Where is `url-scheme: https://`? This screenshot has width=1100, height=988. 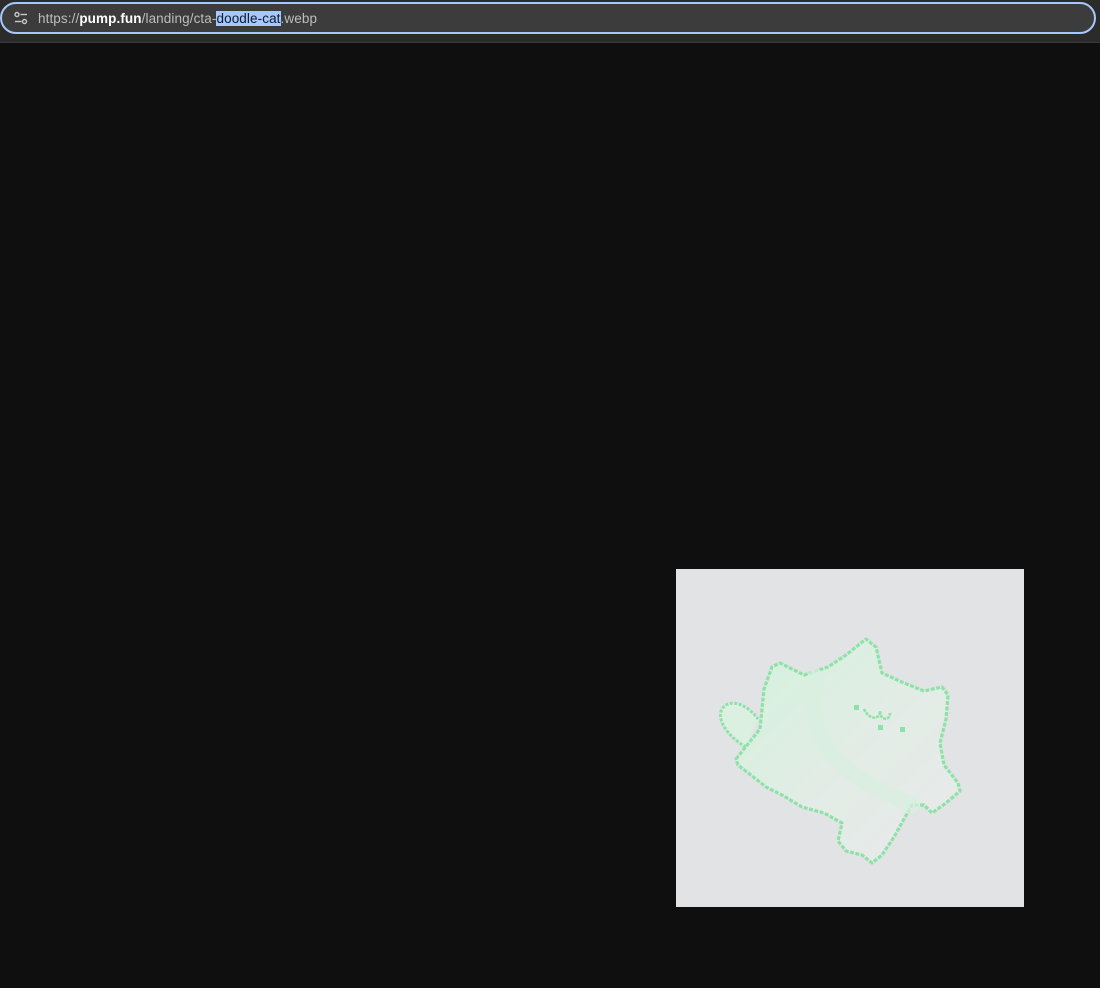 url-scheme: https:// is located at coordinates (59, 18).